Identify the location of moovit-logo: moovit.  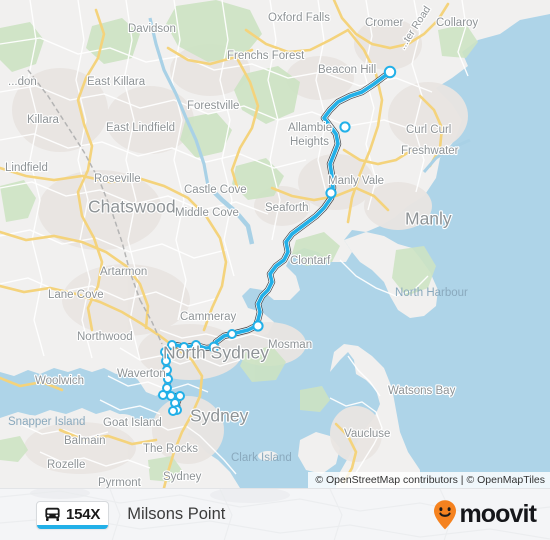
(484, 515).